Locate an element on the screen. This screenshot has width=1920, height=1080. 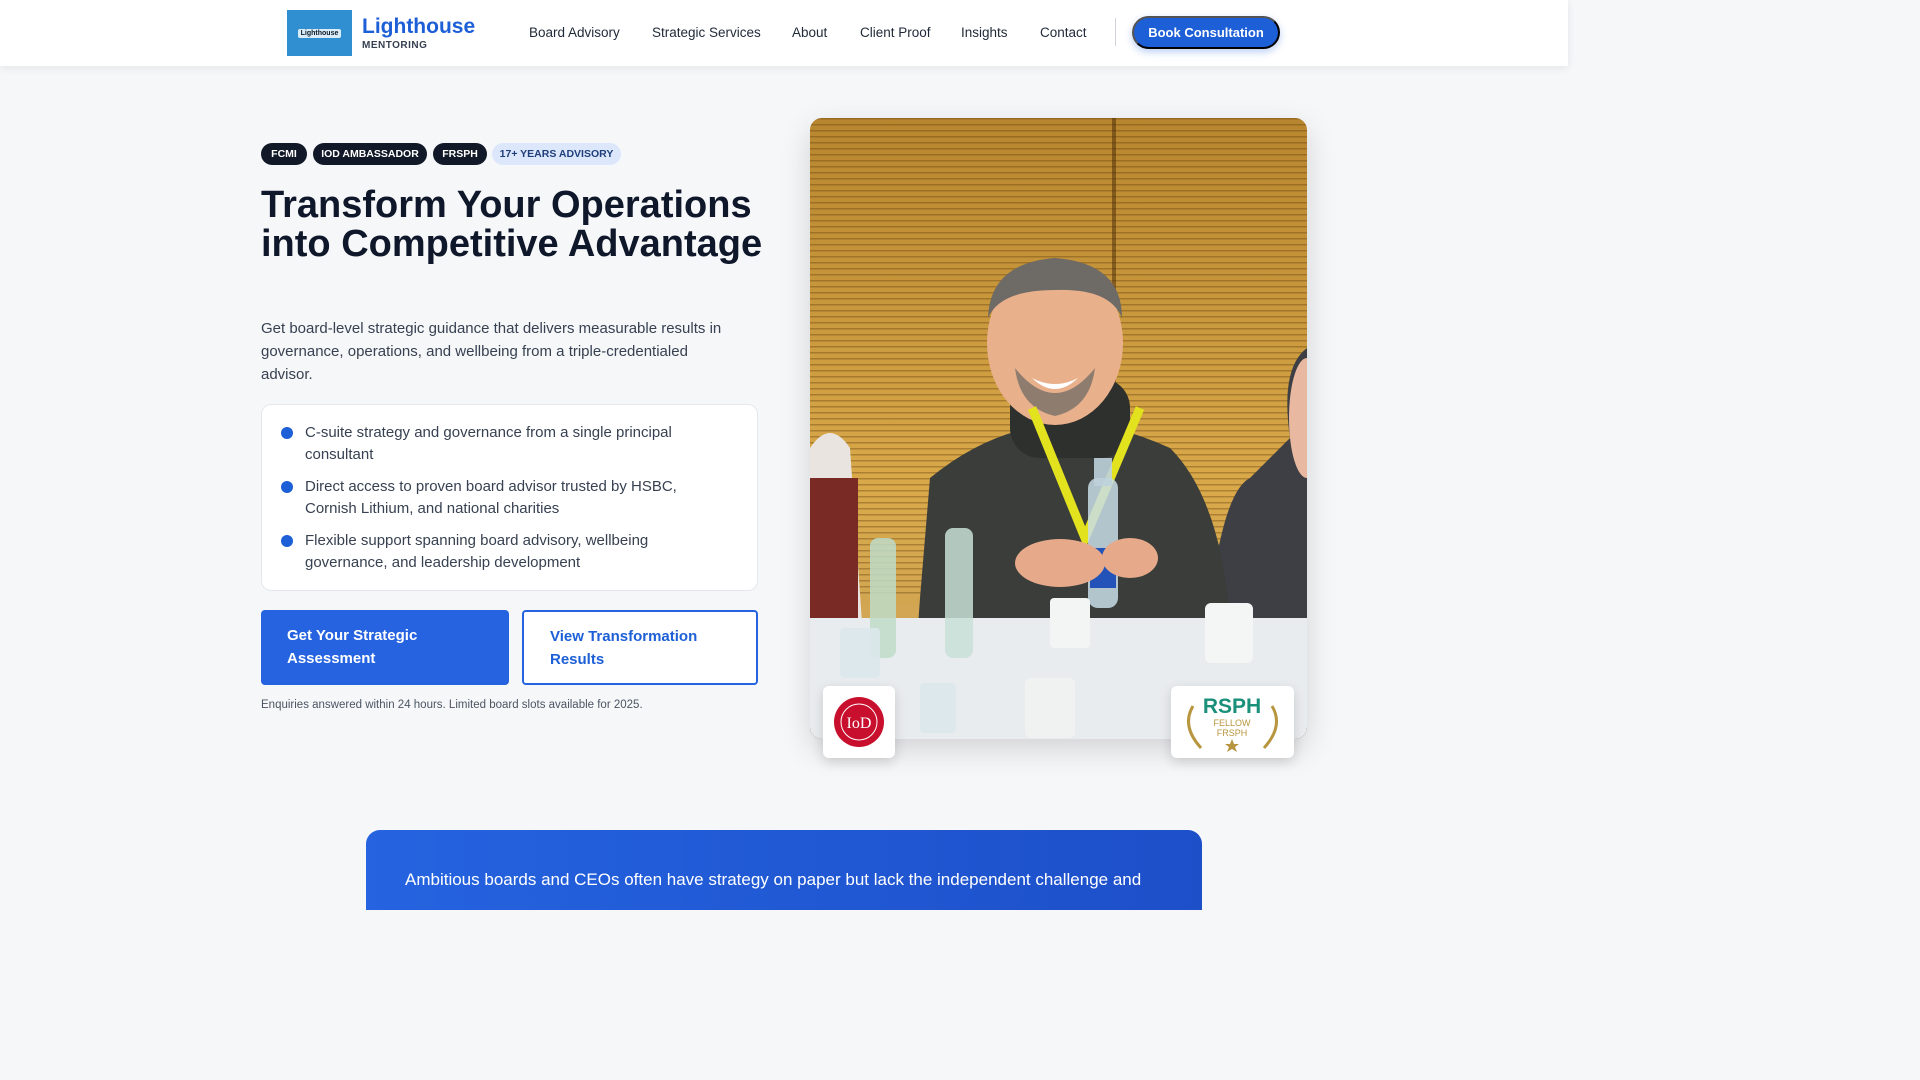
nav-contact: Contact is located at coordinates (1063, 32).